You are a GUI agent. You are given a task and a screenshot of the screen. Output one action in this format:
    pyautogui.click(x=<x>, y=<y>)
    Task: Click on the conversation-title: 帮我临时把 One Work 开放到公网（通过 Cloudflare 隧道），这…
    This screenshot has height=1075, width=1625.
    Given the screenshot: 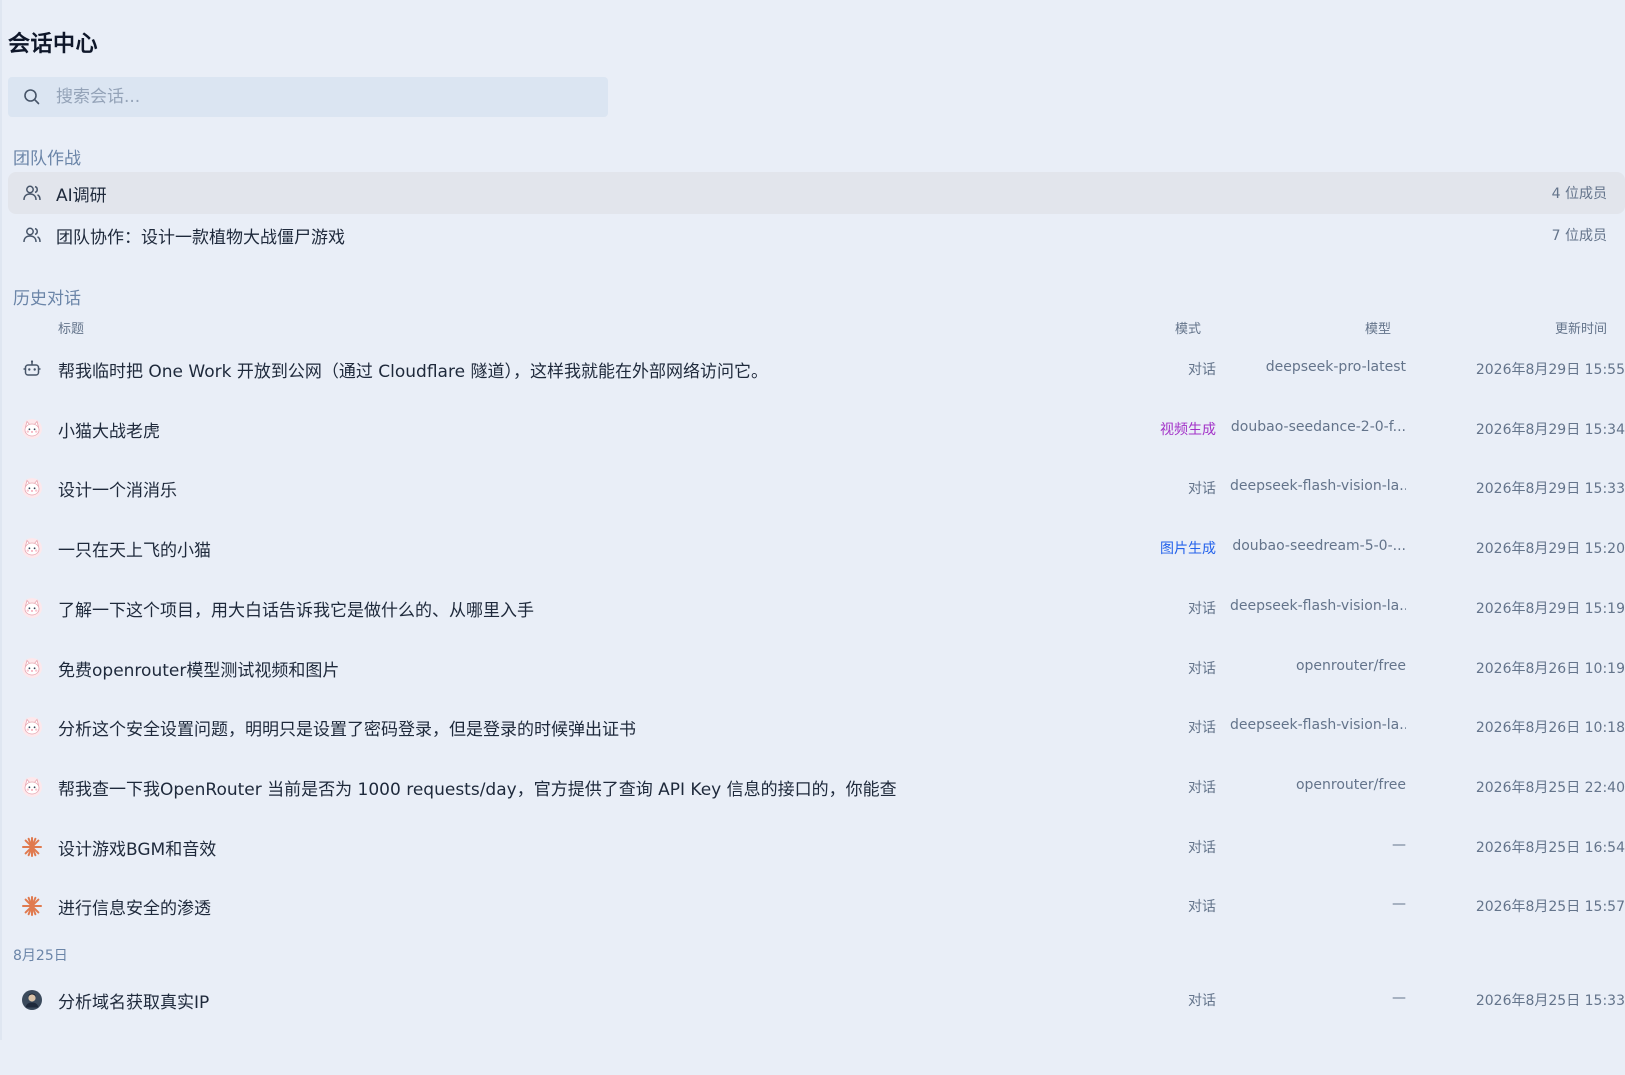 What is the action you would take?
    pyautogui.click(x=413, y=372)
    